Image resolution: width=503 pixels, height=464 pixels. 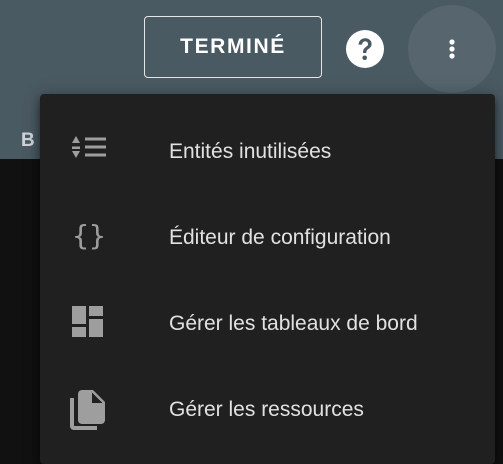 I want to click on help-circle-icon, so click(x=365, y=49).